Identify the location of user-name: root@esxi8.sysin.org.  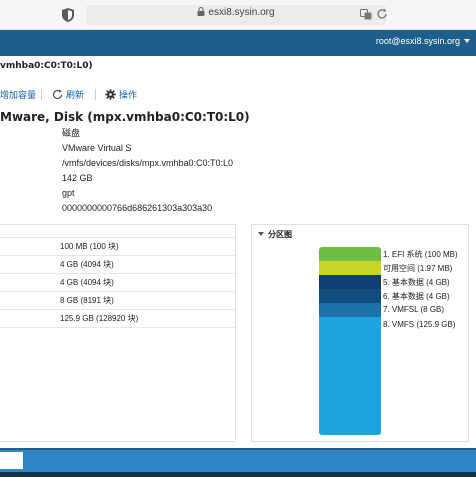
(417, 41).